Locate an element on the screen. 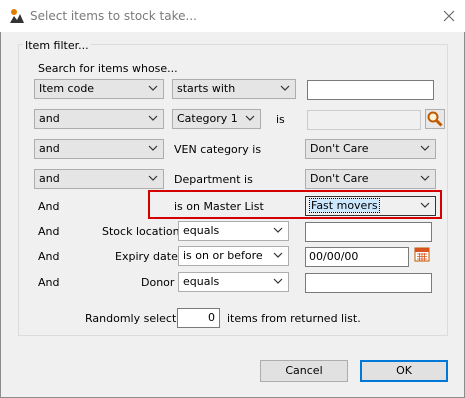 Image resolution: width=465 pixels, height=398 pixels. random-select-label: Randomly select is located at coordinates (131, 318).